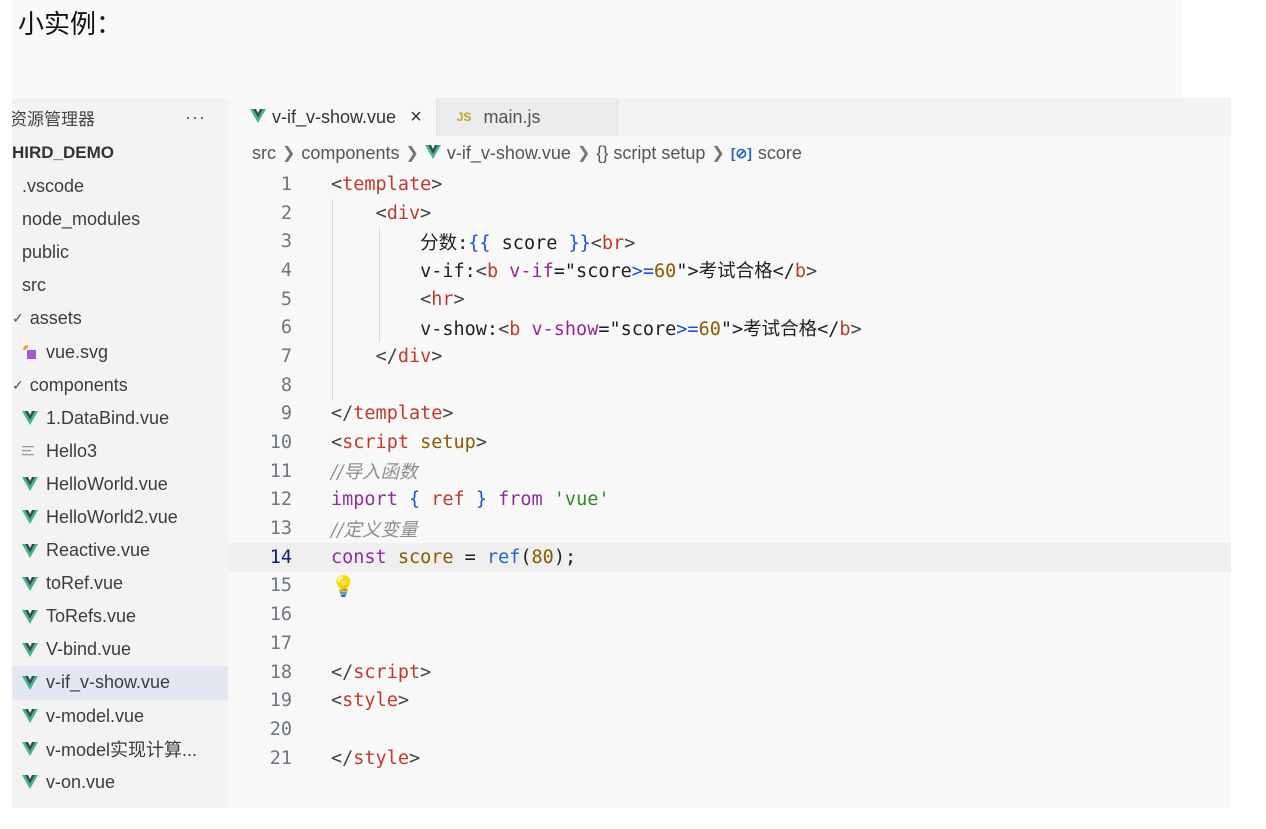 The image size is (1266, 829). Describe the element at coordinates (280, 729) in the screenshot. I see `line-number: 20` at that location.